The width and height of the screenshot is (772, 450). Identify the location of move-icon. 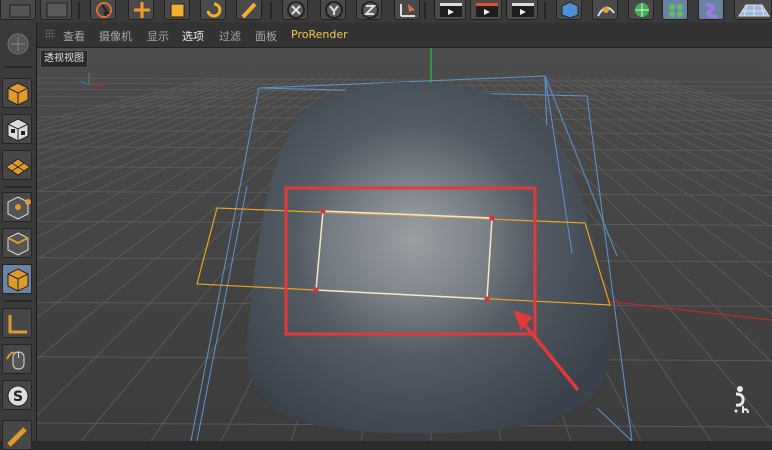
(141, 10).